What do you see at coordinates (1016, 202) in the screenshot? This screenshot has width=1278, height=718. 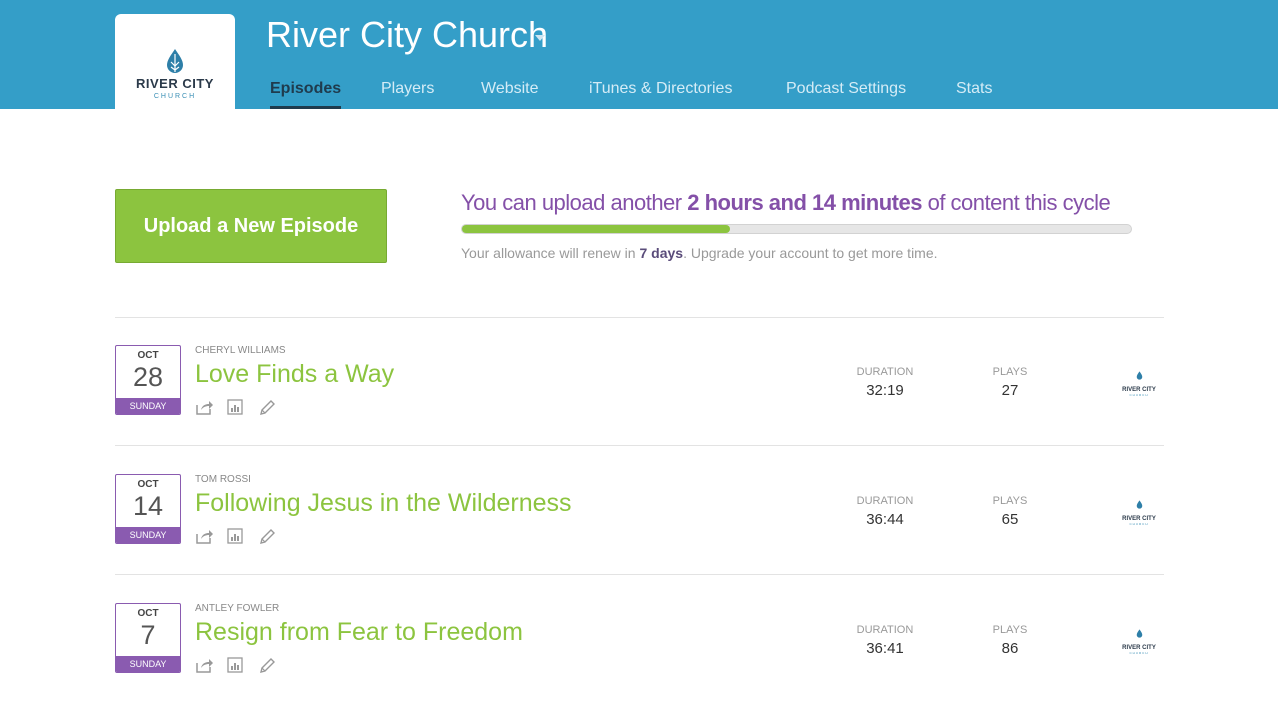 I see `allowance-suffix: of content this cycle` at bounding box center [1016, 202].